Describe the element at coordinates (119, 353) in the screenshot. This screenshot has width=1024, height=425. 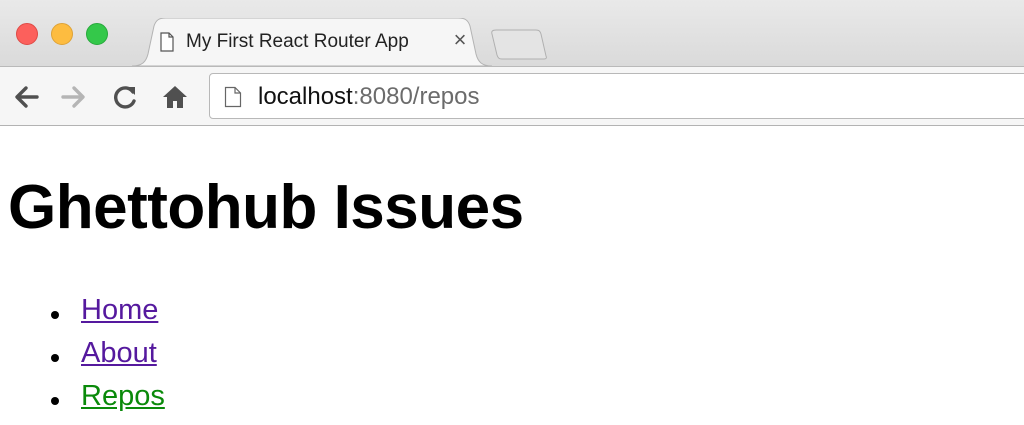
I see `about-link: About` at that location.